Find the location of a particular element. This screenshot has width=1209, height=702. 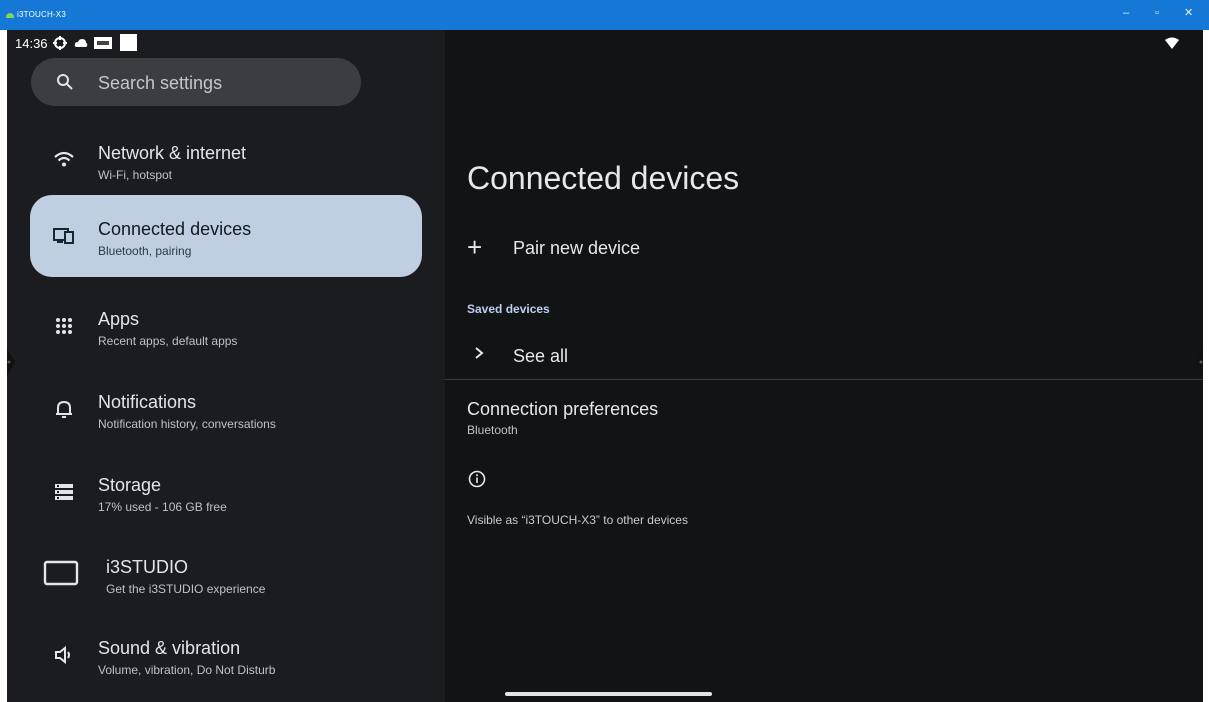

settings-item-subtitle: Volume, vibration, Do Not Disturb is located at coordinates (187, 670).